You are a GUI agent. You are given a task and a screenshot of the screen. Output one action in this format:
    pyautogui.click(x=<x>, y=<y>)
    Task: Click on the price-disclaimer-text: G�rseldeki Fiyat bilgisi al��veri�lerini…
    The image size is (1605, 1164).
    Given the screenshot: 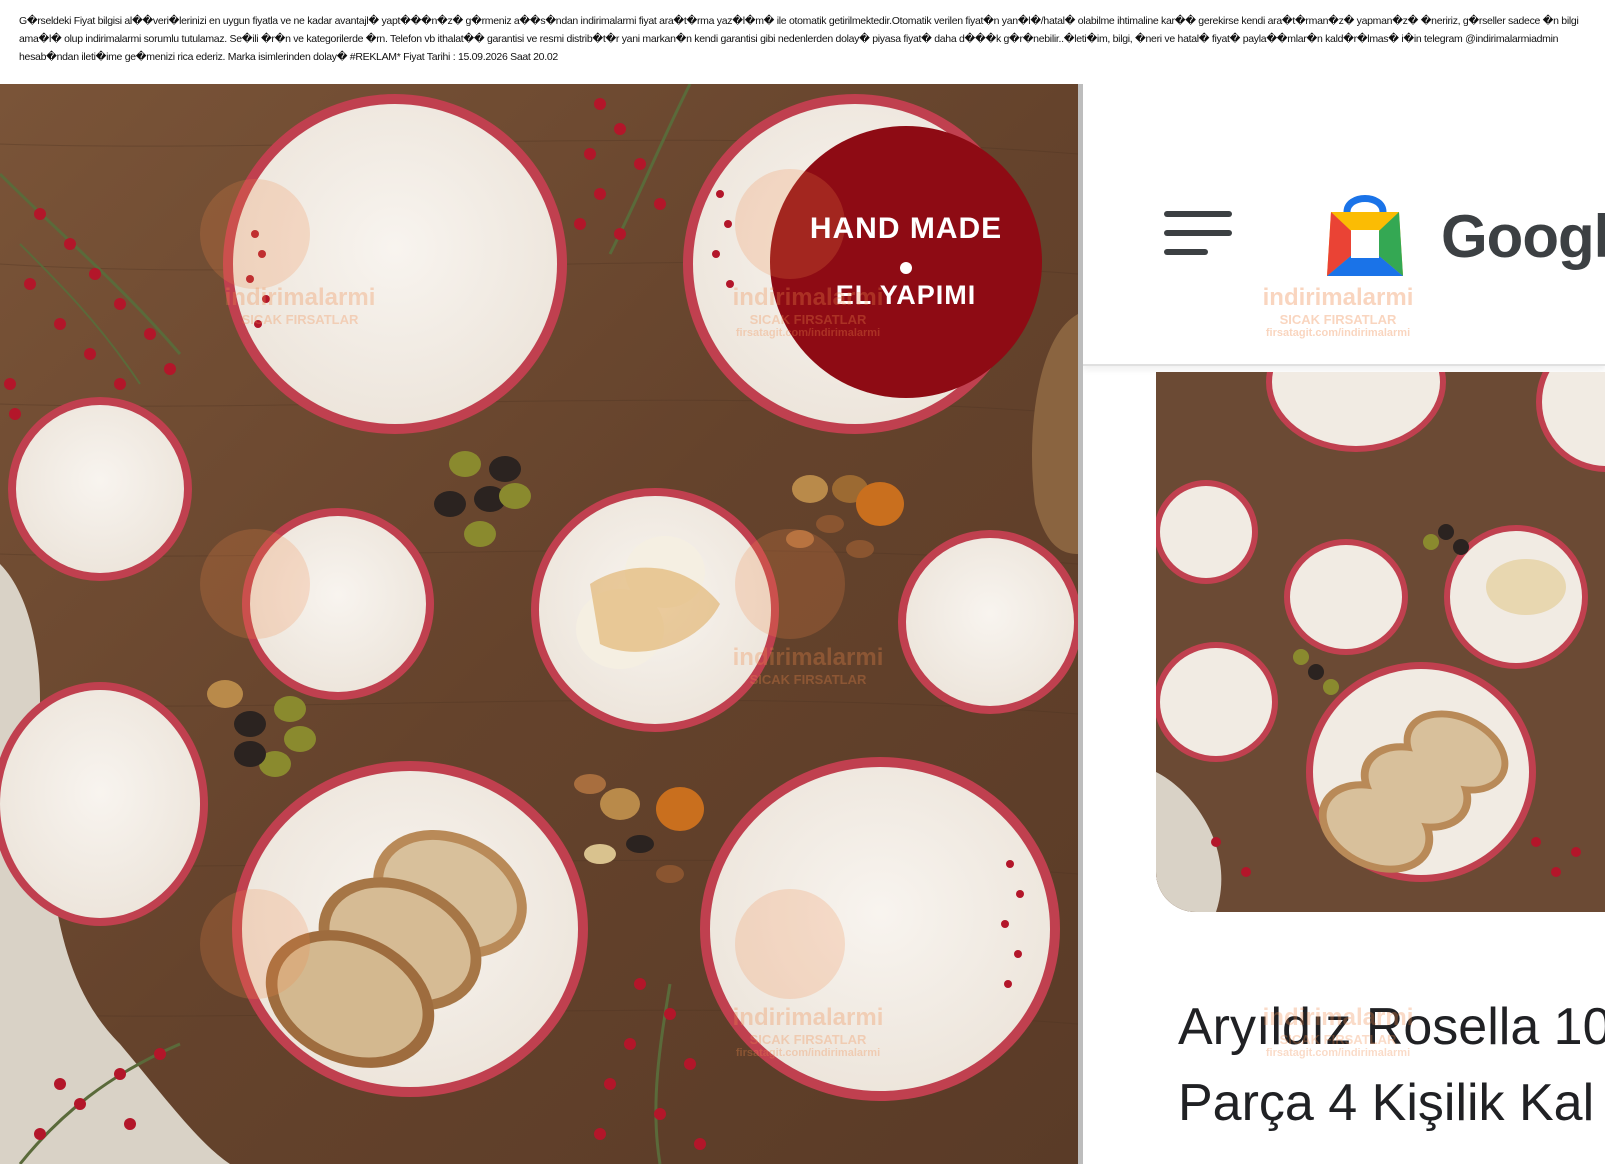 What is the action you would take?
    pyautogui.click(x=799, y=39)
    